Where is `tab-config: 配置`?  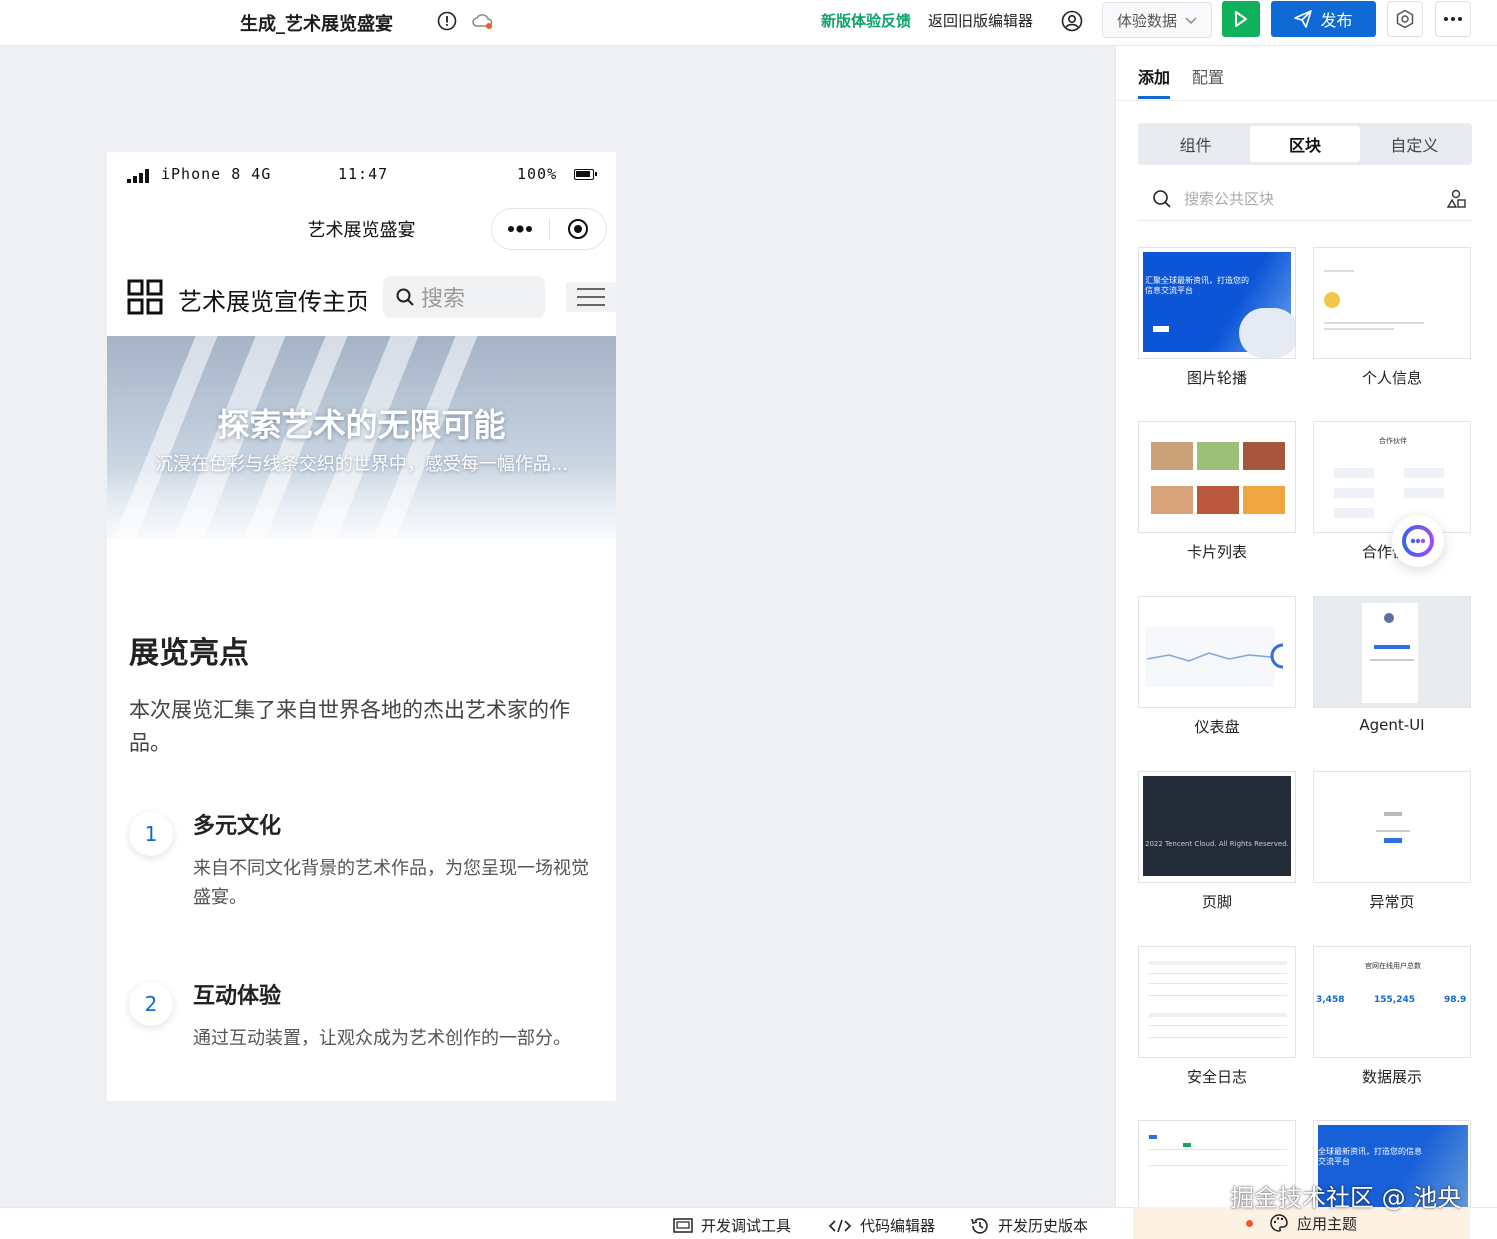 tab-config: 配置 is located at coordinates (1208, 76).